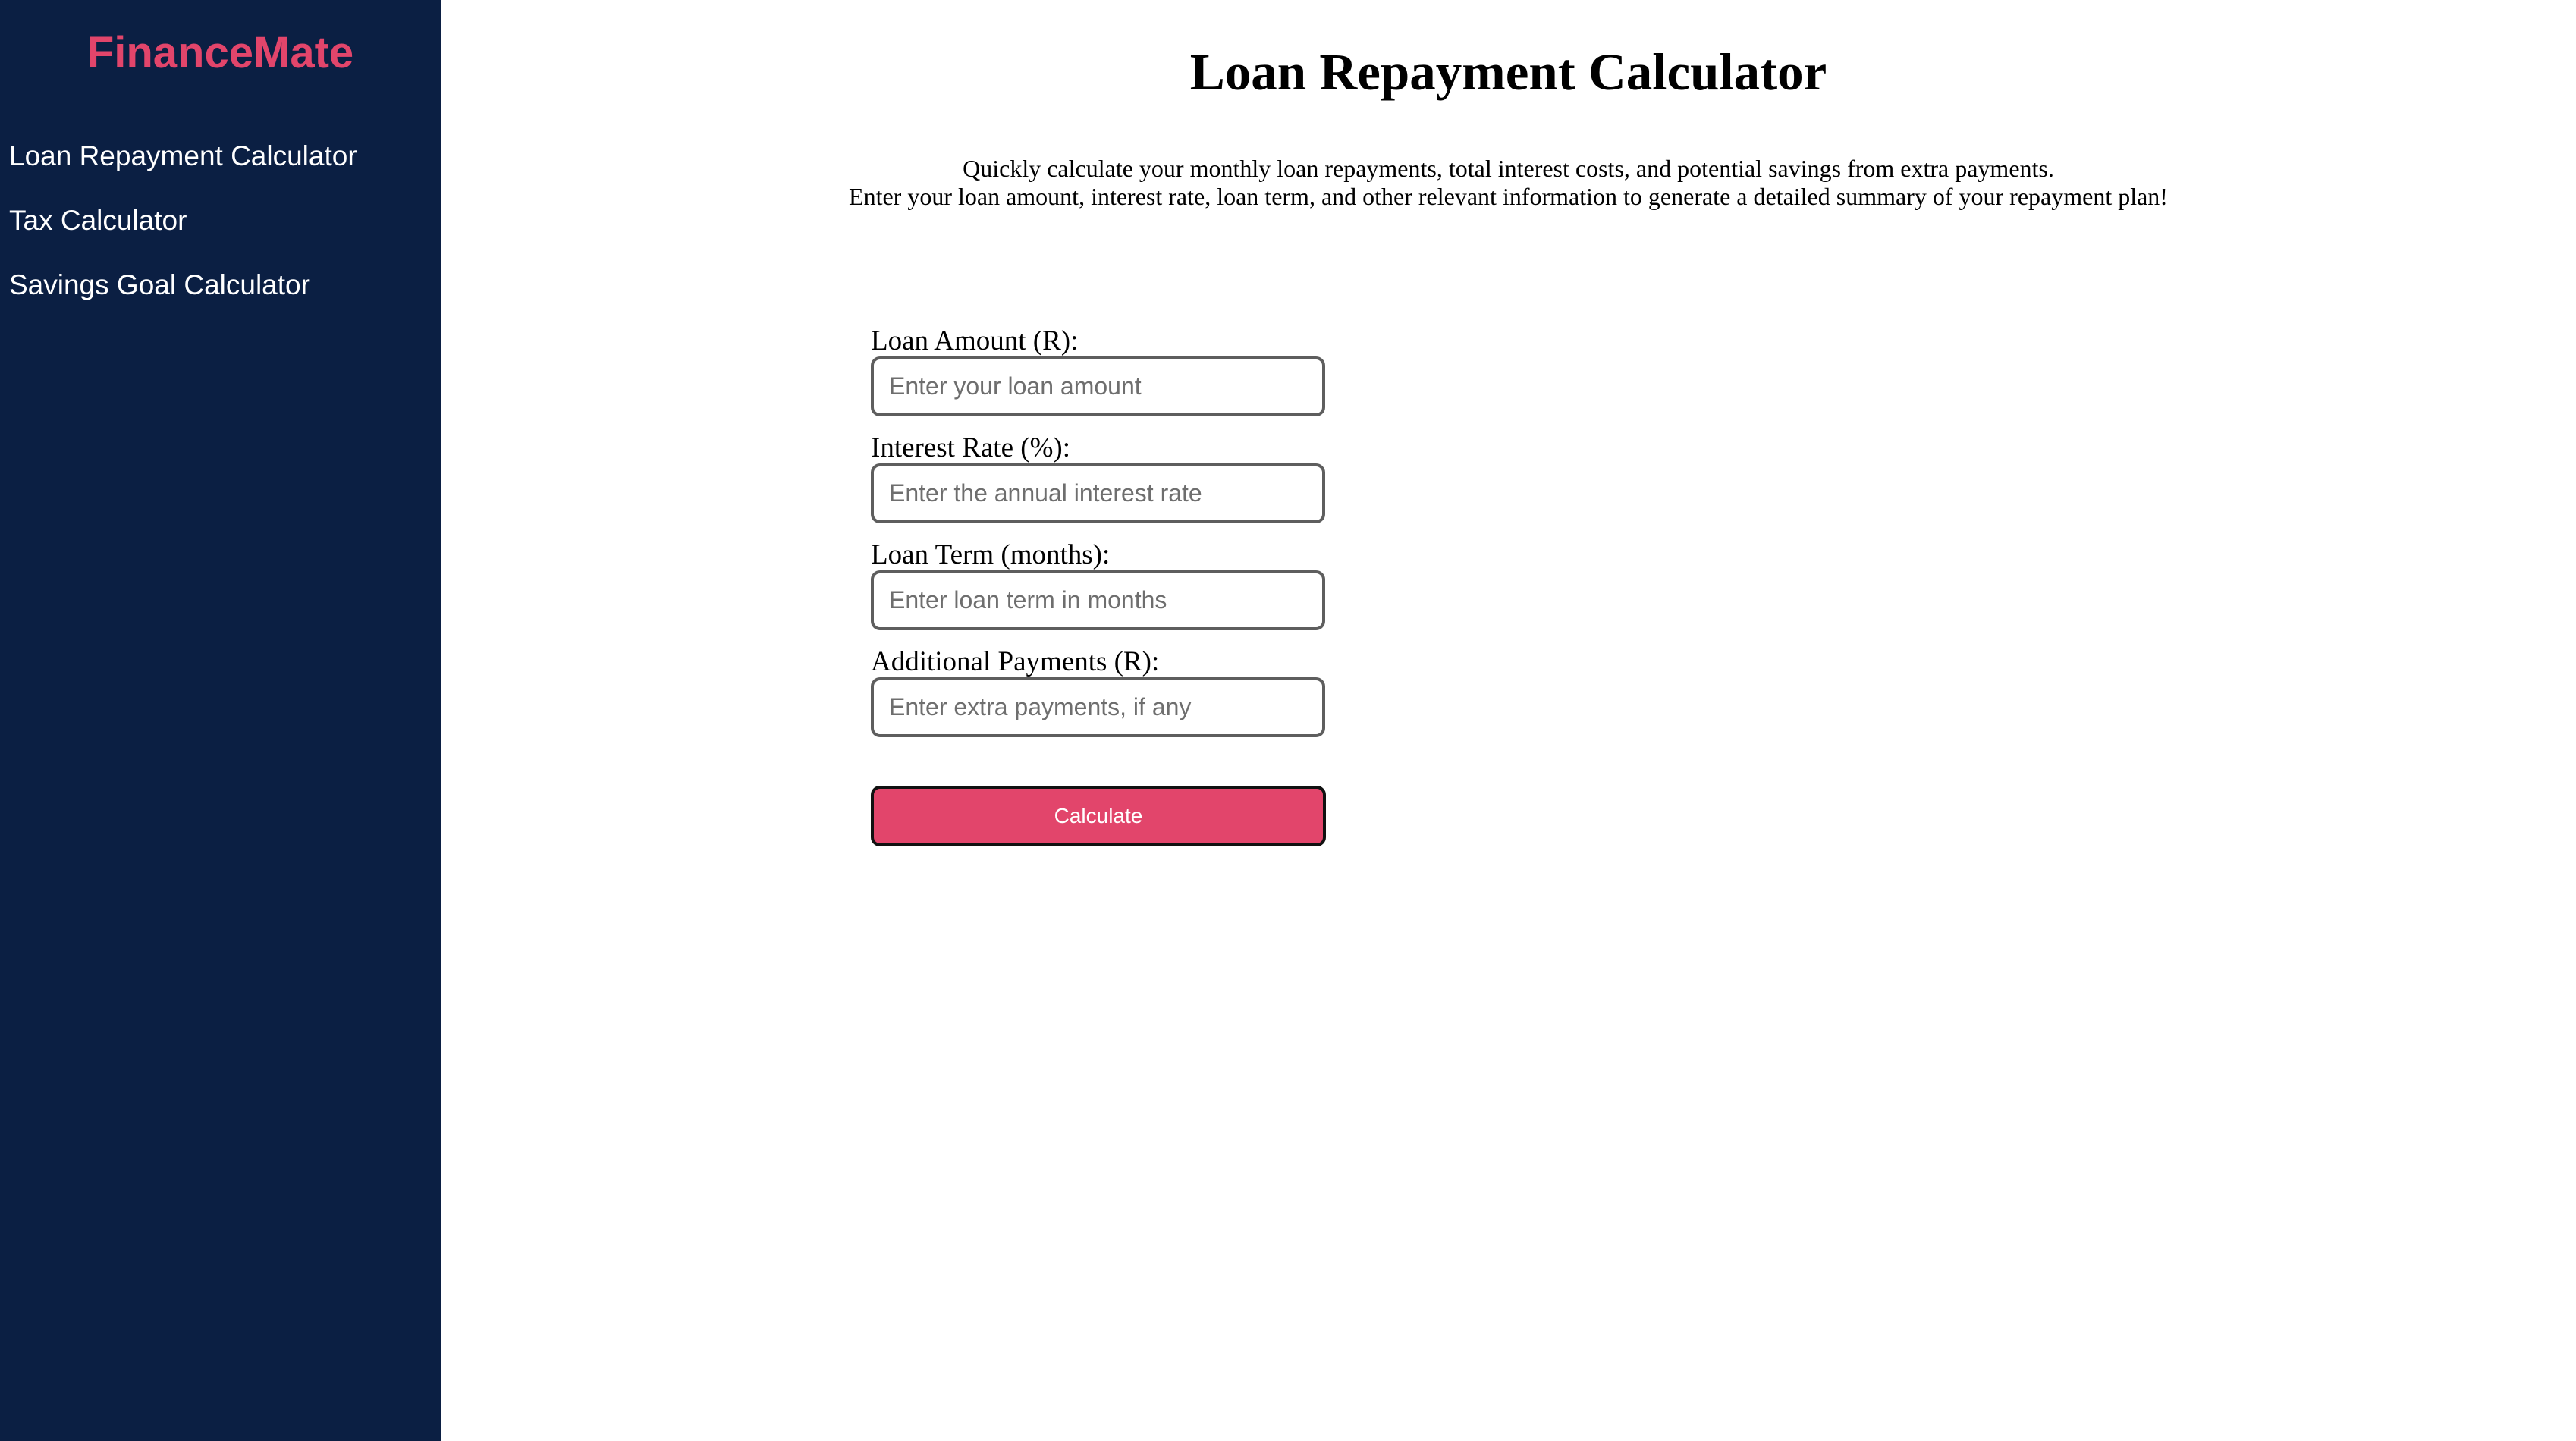  I want to click on loan-amount-input, so click(1098, 386).